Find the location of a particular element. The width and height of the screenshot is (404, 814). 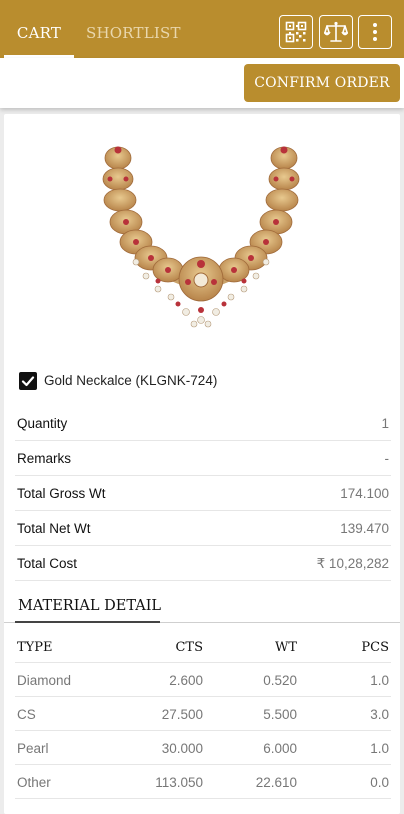

tab-shortlist: SHORTLIST is located at coordinates (133, 29).